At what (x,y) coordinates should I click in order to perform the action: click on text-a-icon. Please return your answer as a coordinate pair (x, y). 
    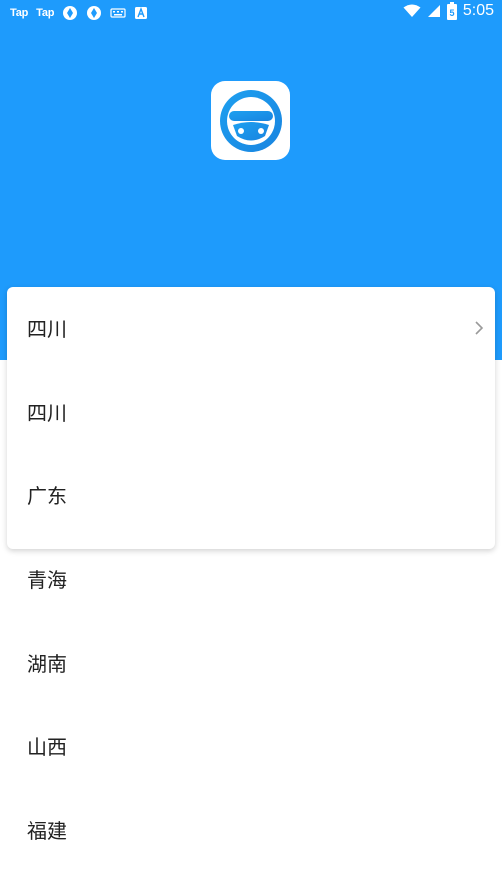
    Looking at the image, I should click on (141, 13).